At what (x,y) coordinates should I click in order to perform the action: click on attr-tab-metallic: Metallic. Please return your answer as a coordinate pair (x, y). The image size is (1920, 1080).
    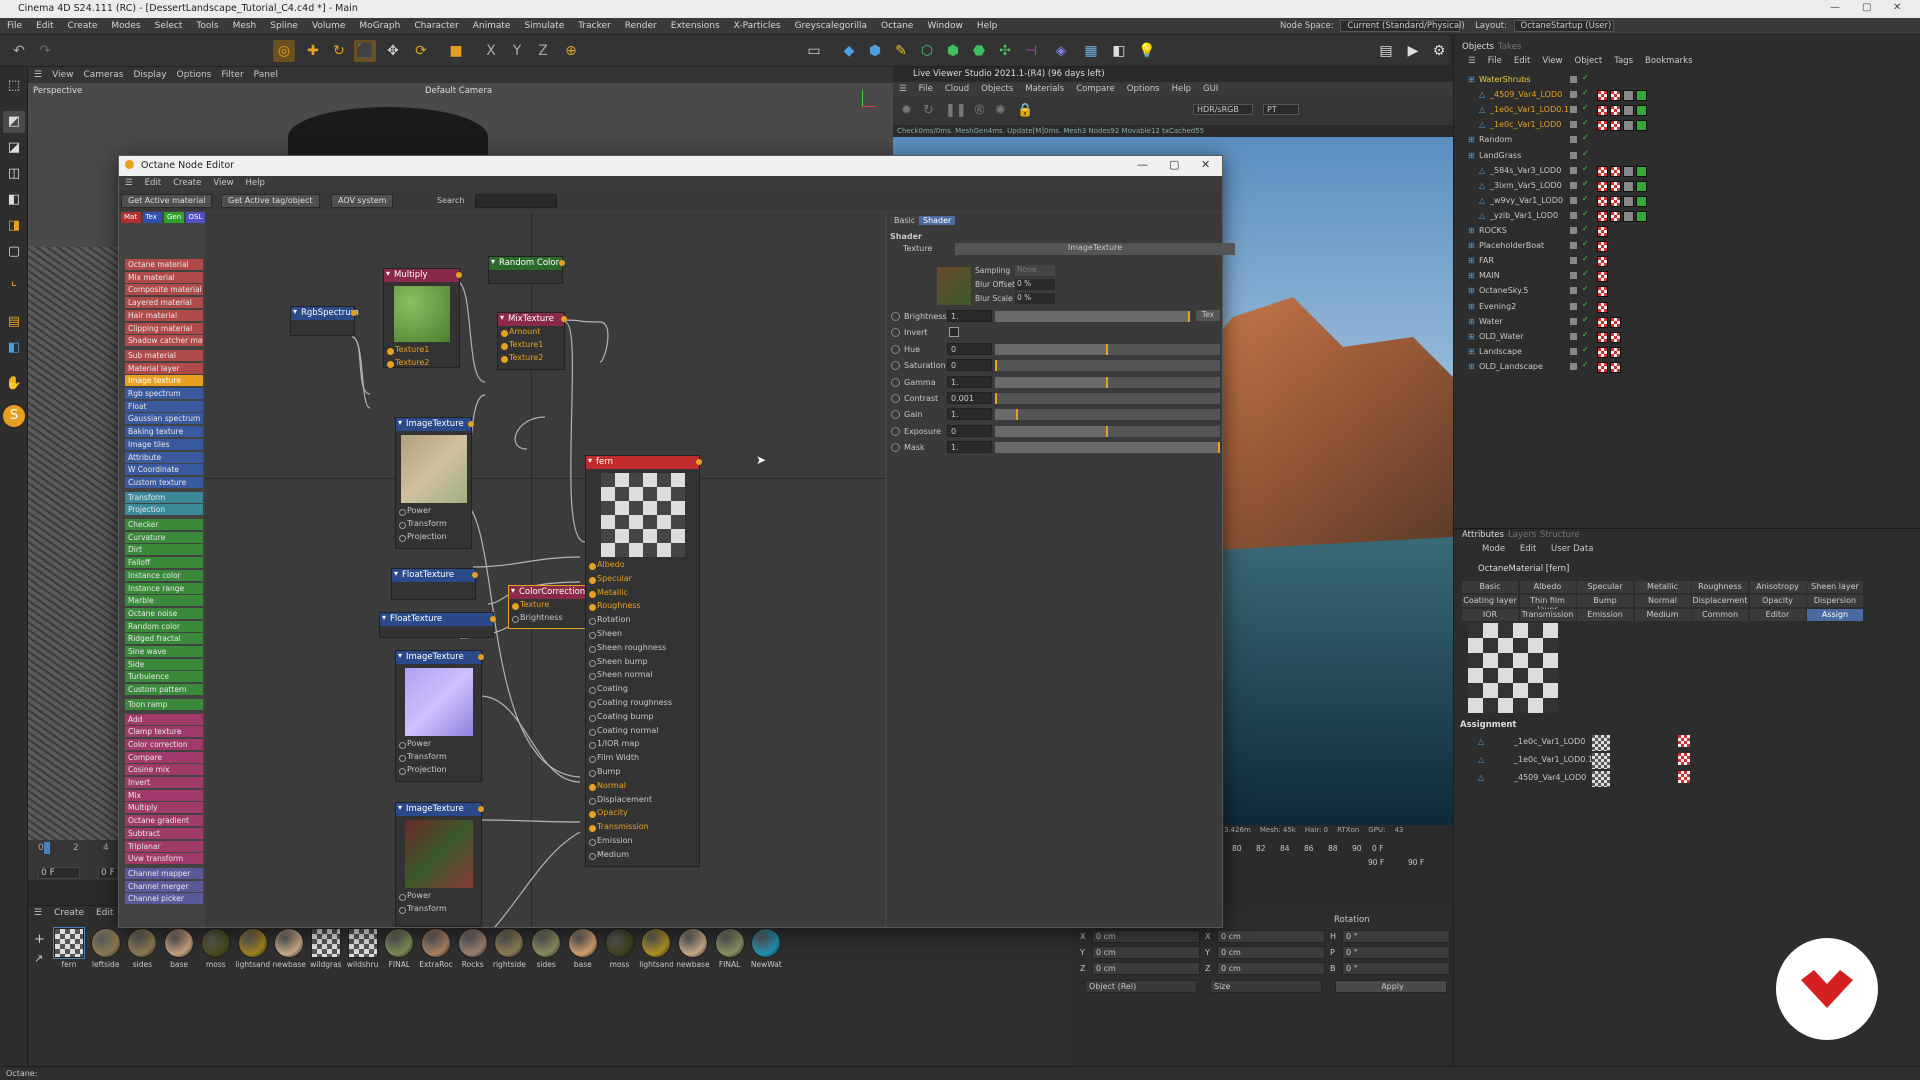
    Looking at the image, I should click on (1662, 587).